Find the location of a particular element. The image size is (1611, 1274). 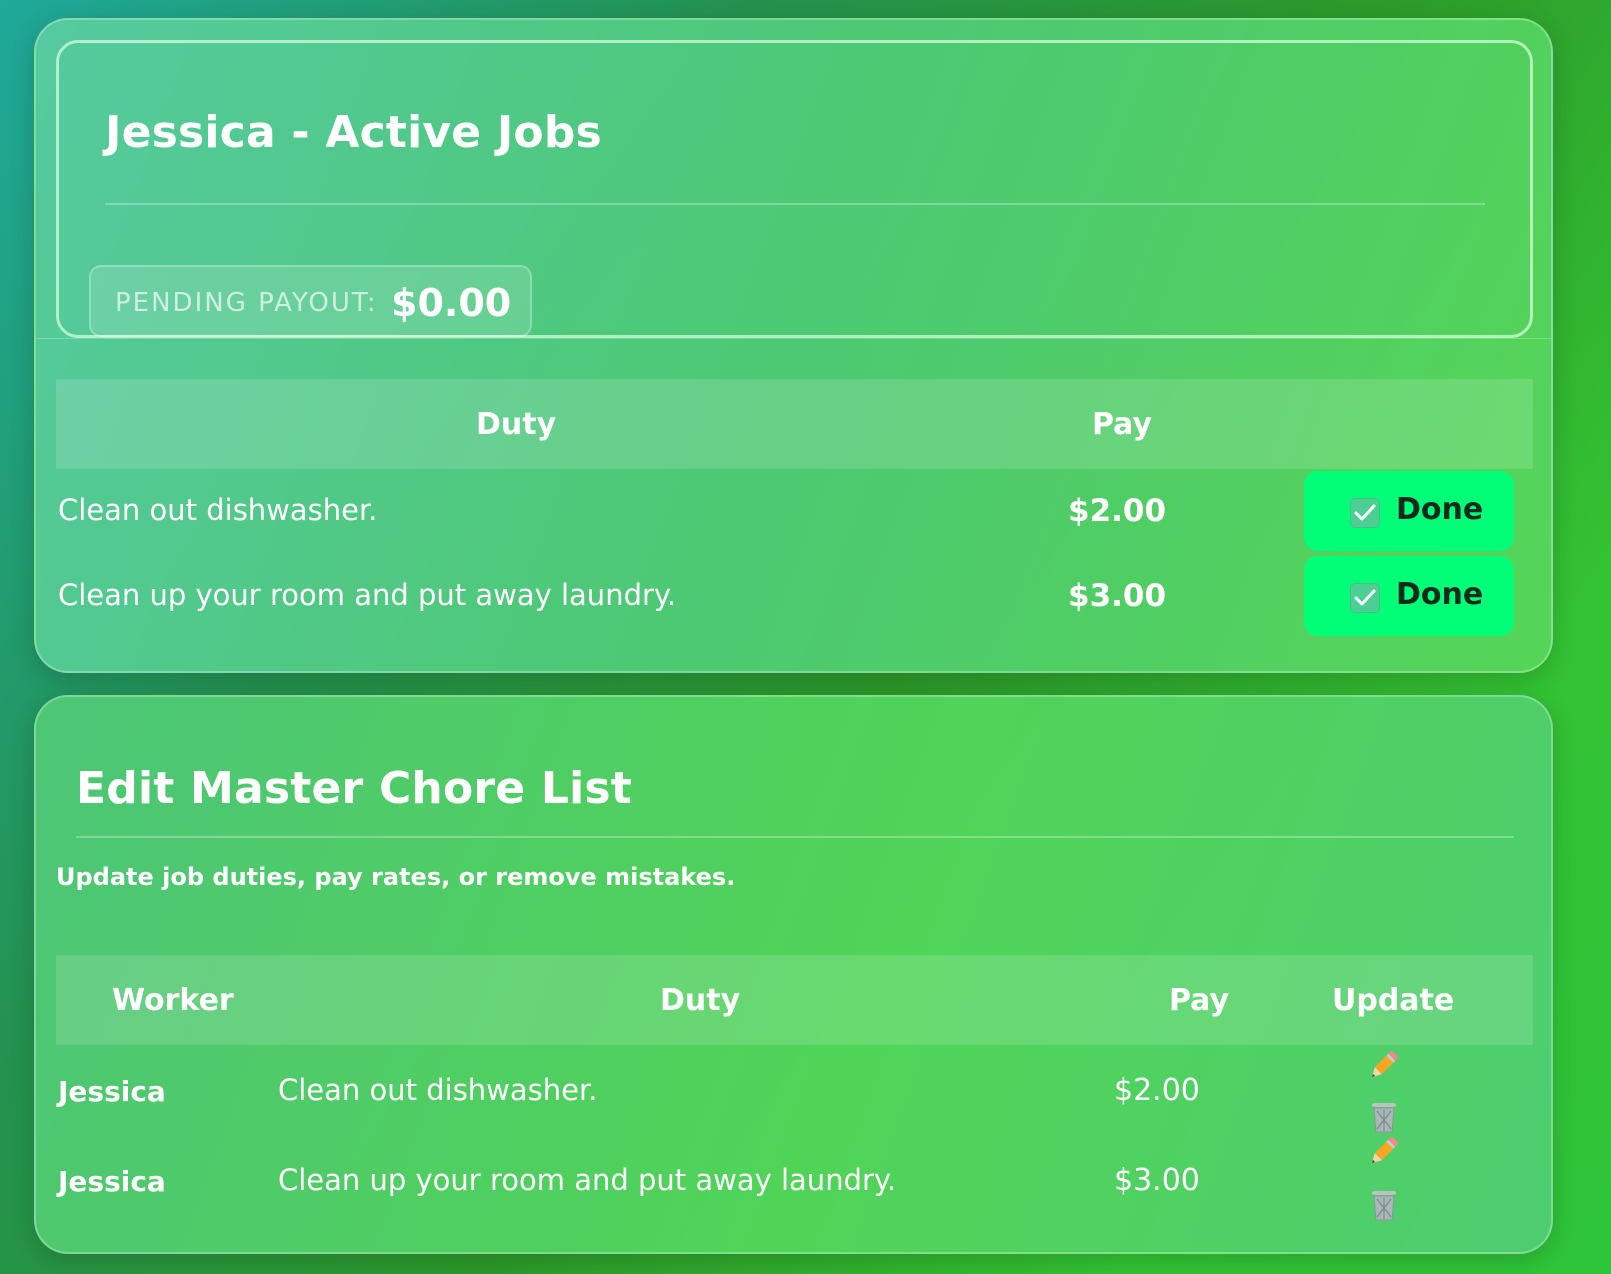

active-jobs-table-header: Duty Pay is located at coordinates (794, 424).